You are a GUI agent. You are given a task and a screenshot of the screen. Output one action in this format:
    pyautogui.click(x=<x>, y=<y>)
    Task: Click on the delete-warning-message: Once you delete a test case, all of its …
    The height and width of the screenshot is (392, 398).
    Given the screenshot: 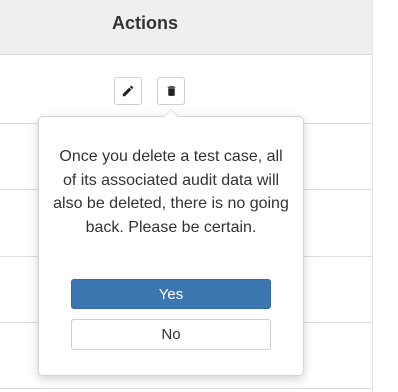 What is the action you would take?
    pyautogui.click(x=171, y=192)
    